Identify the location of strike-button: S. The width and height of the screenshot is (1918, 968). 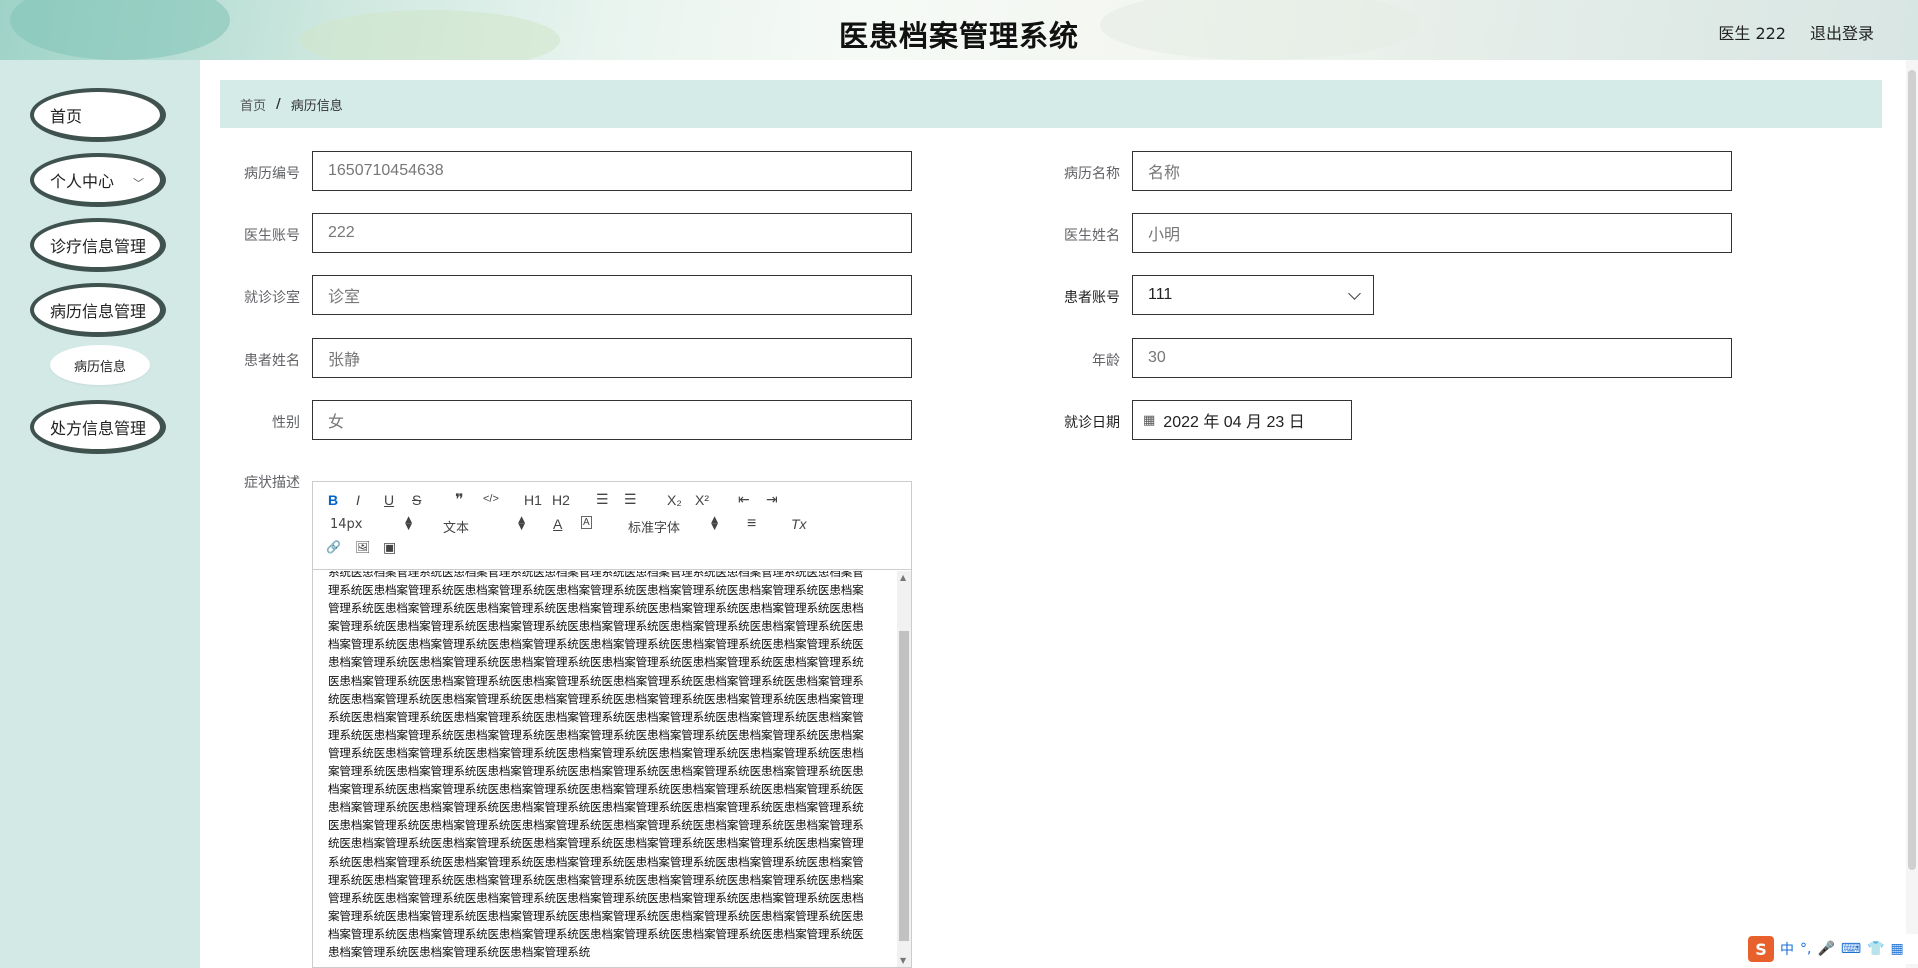
(416, 500).